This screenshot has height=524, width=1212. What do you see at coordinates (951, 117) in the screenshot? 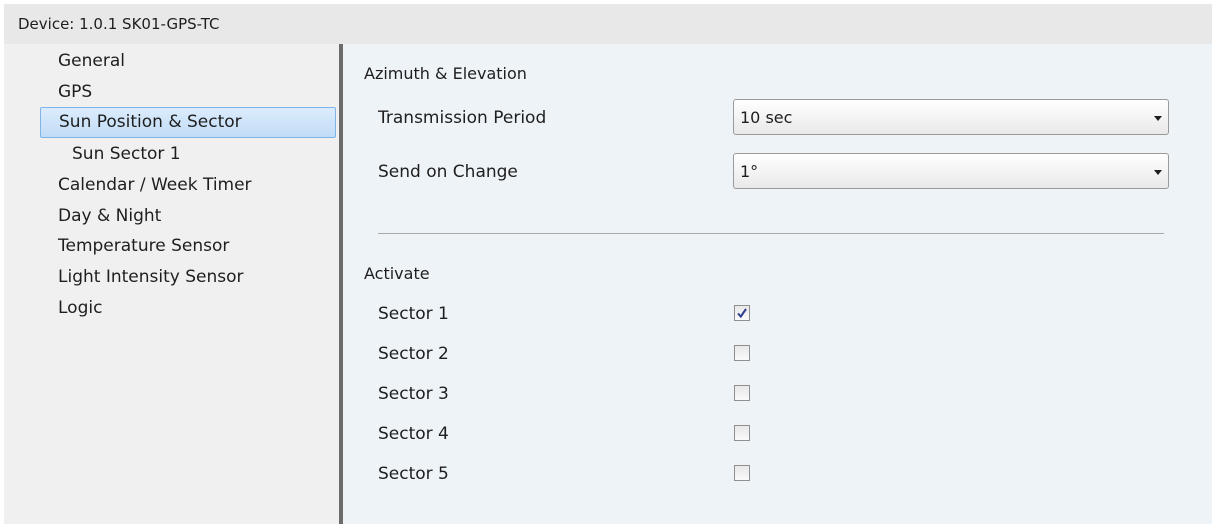
I see `transmission-period-dropdown: 10 sec` at bounding box center [951, 117].